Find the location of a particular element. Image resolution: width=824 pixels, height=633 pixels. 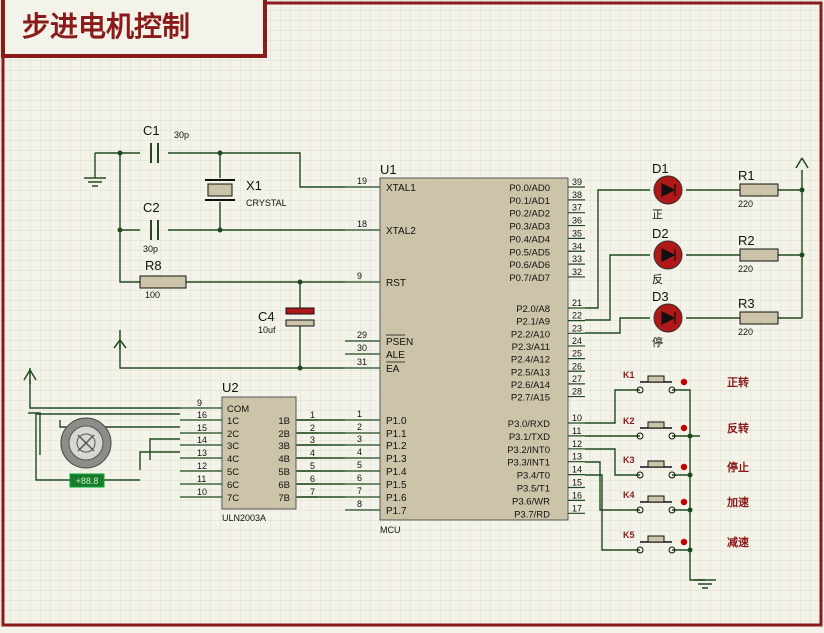

switch-ref: K4 is located at coordinates (629, 495).